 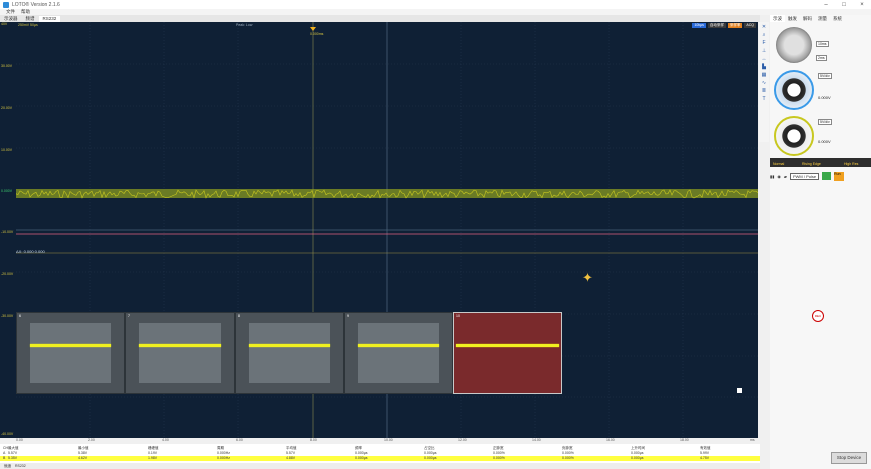 What do you see at coordinates (716, 25) in the screenshot?
I see `auto-sample-badge: 自动采样` at bounding box center [716, 25].